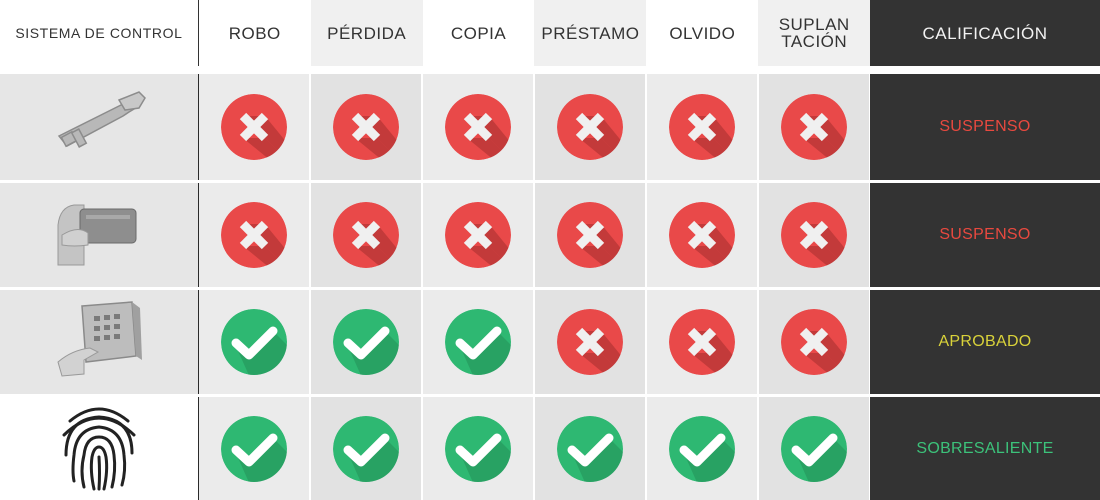  I want to click on header-col-prestamo: PRÉSTAMO, so click(590, 33).